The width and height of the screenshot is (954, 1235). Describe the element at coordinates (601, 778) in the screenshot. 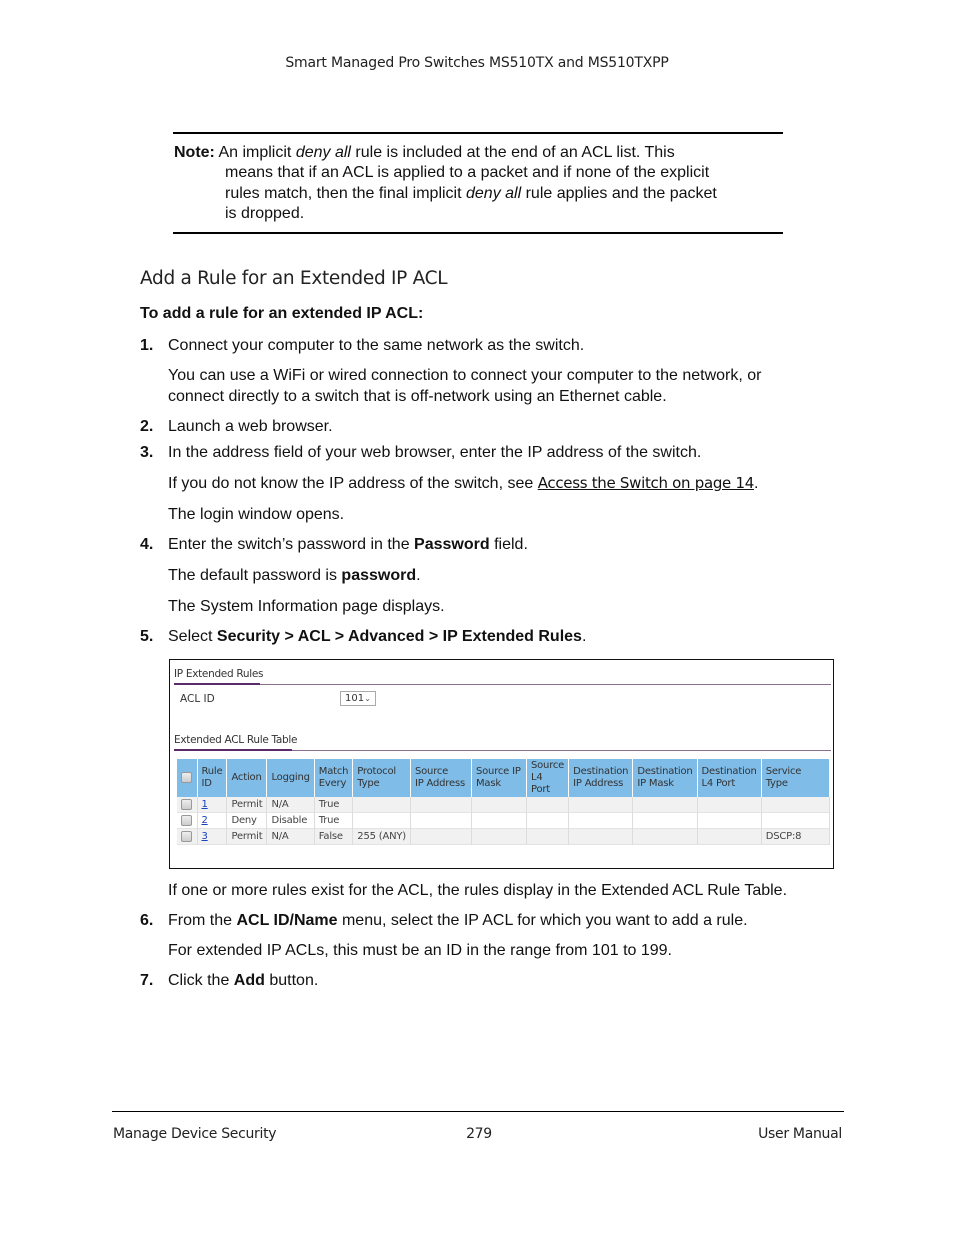

I see `column-header: Destination IP Address` at that location.